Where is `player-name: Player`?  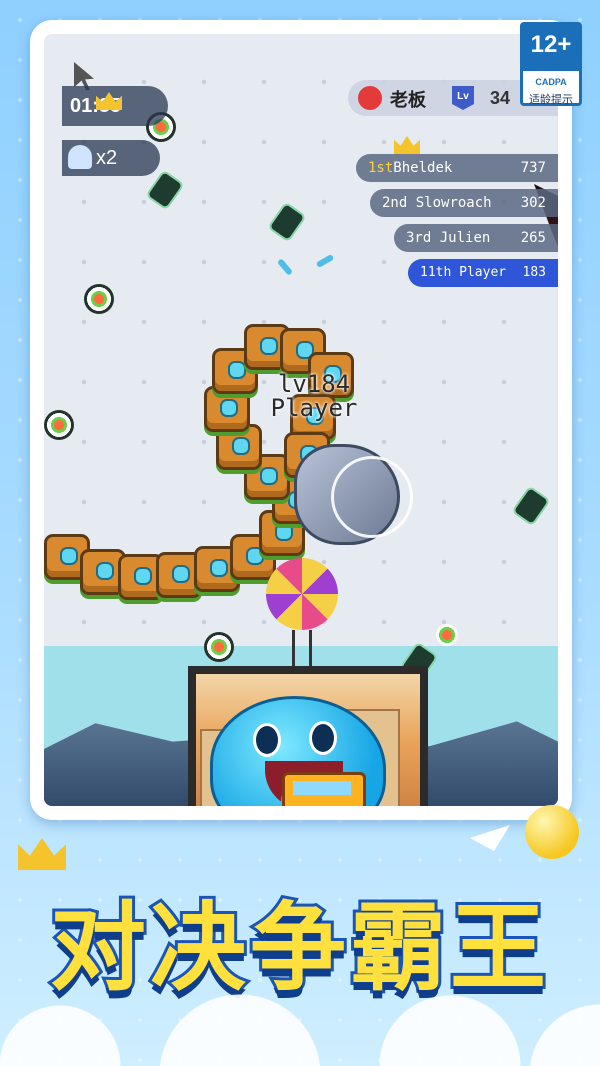 player-name: Player is located at coordinates (314, 408).